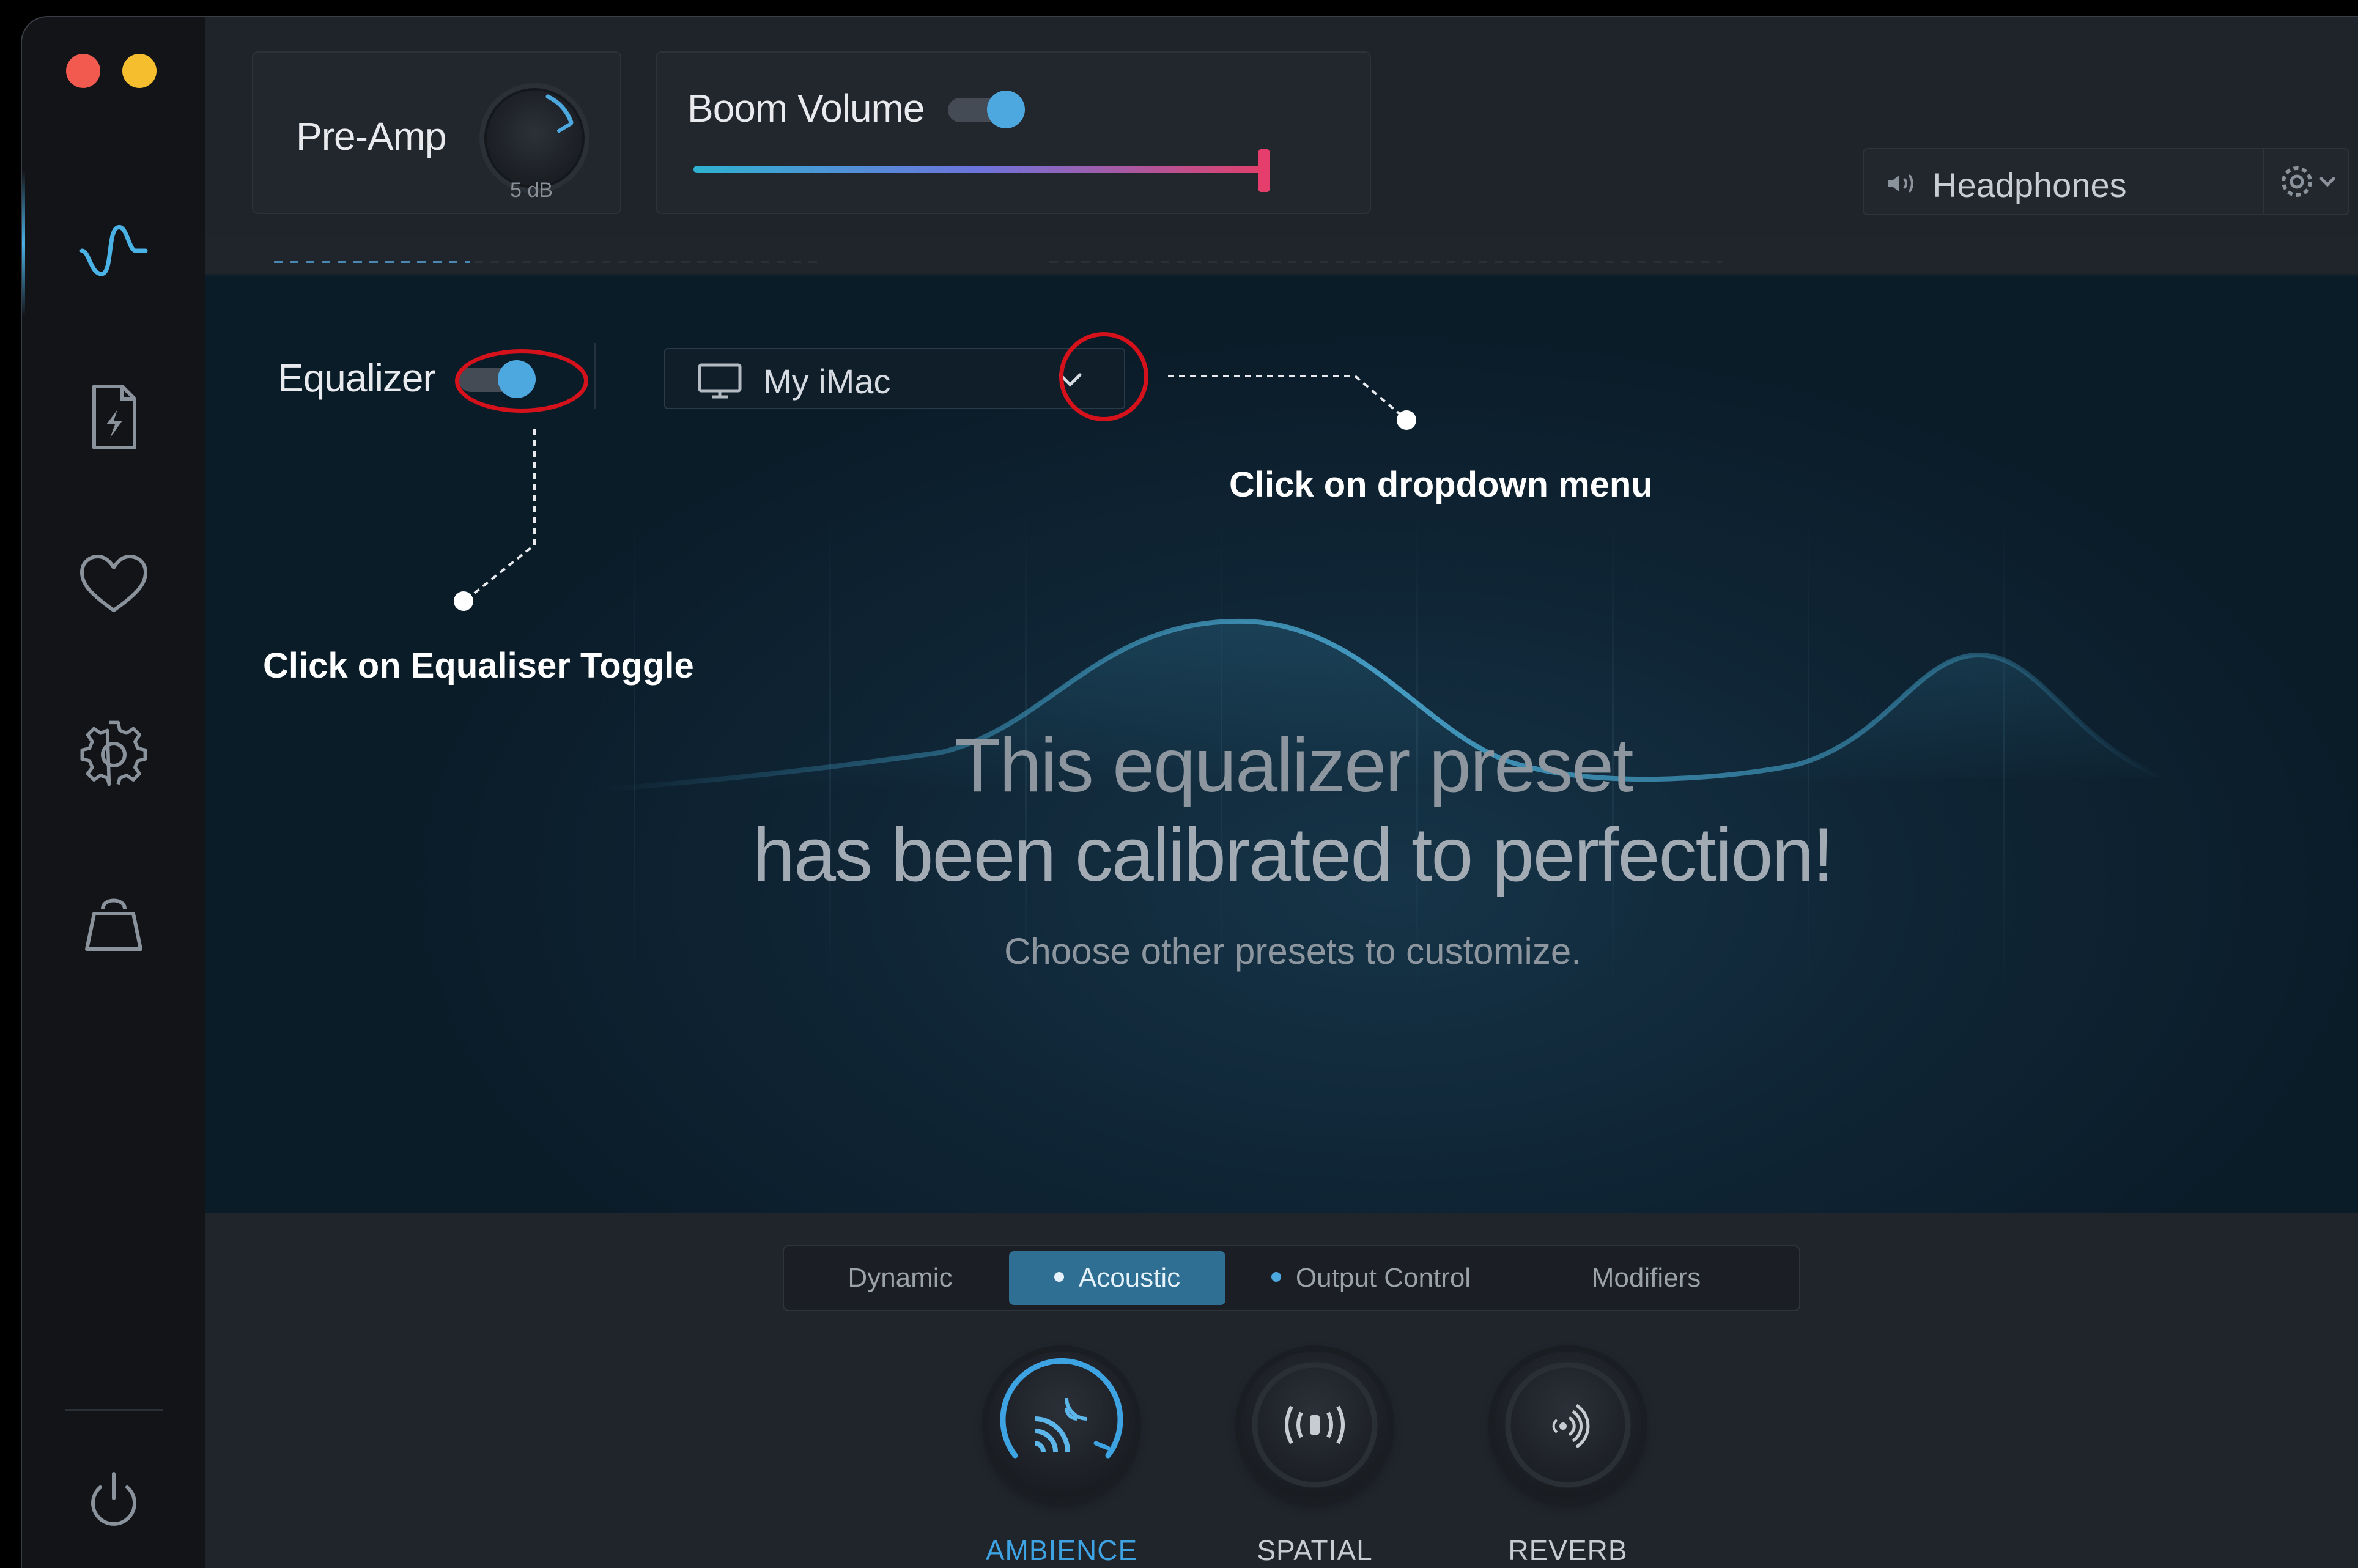 This screenshot has width=2358, height=1568. What do you see at coordinates (1013, 132) in the screenshot?
I see `boom-volume-card: Boom Volume` at bounding box center [1013, 132].